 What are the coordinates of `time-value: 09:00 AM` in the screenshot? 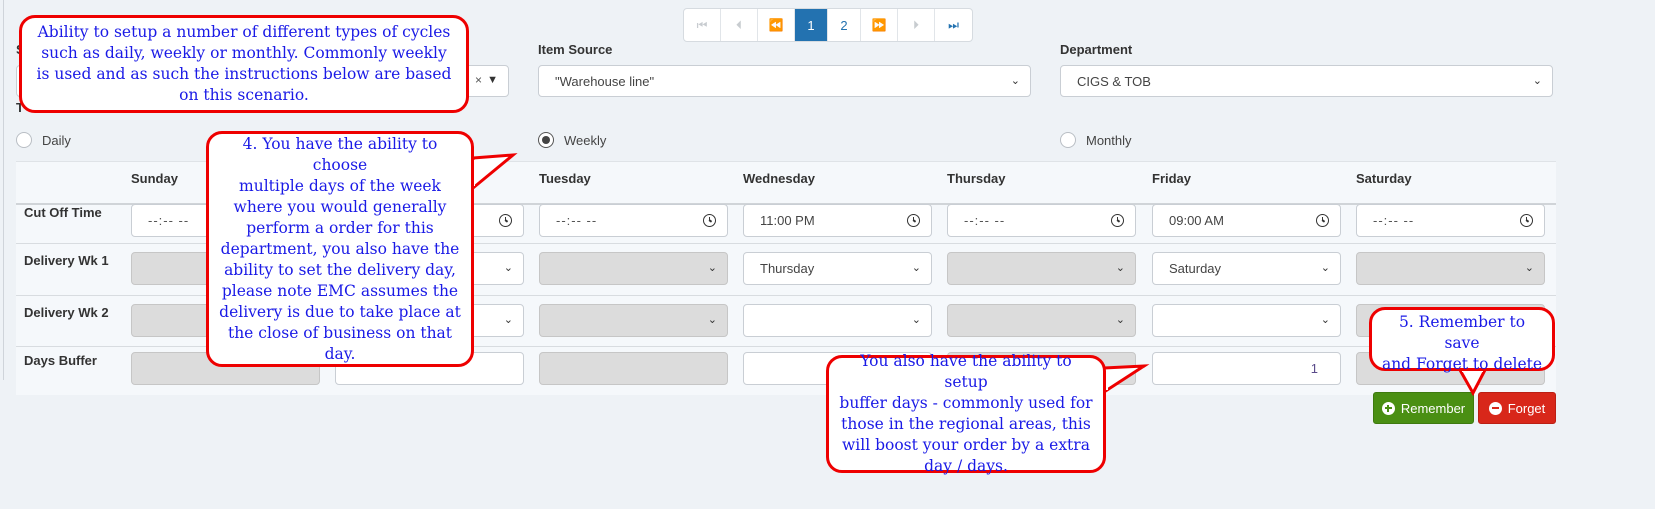 It's located at (1196, 220).